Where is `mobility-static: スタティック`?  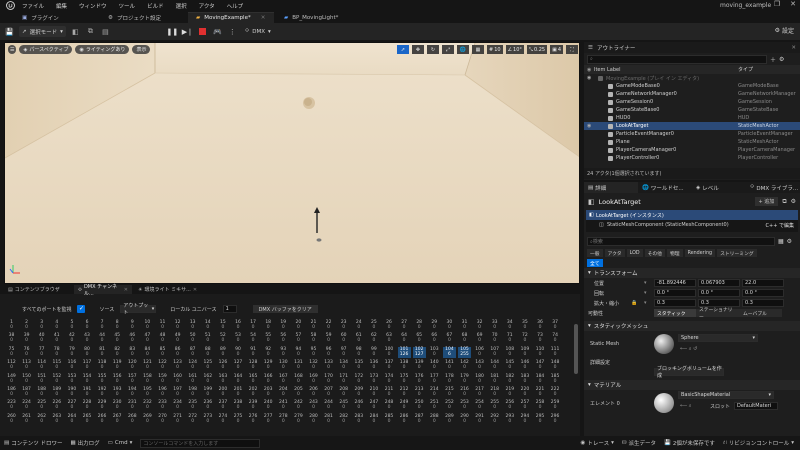 mobility-static: スタティック is located at coordinates (675, 313).